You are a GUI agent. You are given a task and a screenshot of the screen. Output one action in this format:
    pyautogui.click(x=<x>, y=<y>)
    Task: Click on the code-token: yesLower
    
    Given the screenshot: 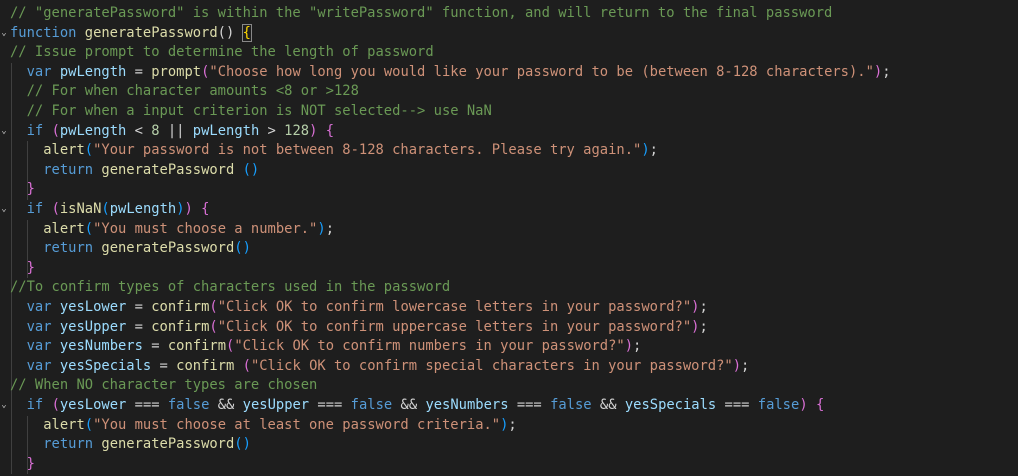 What is the action you would take?
    pyautogui.click(x=93, y=307)
    